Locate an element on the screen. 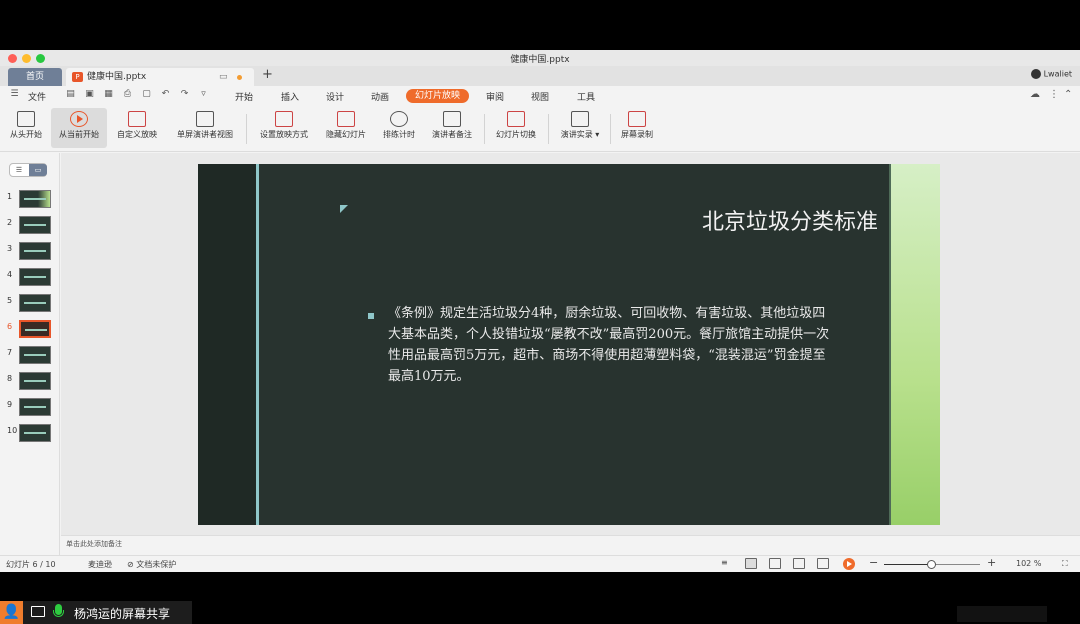 The image size is (1080, 624). zoom-level: 102 % is located at coordinates (1028, 563).